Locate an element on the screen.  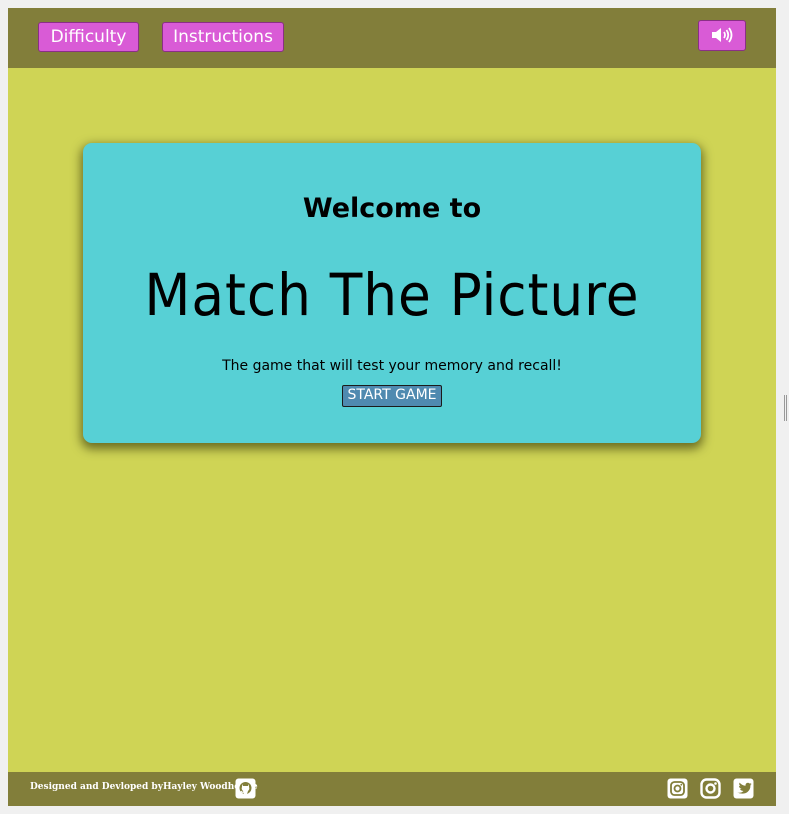
volume-icon is located at coordinates (722, 35).